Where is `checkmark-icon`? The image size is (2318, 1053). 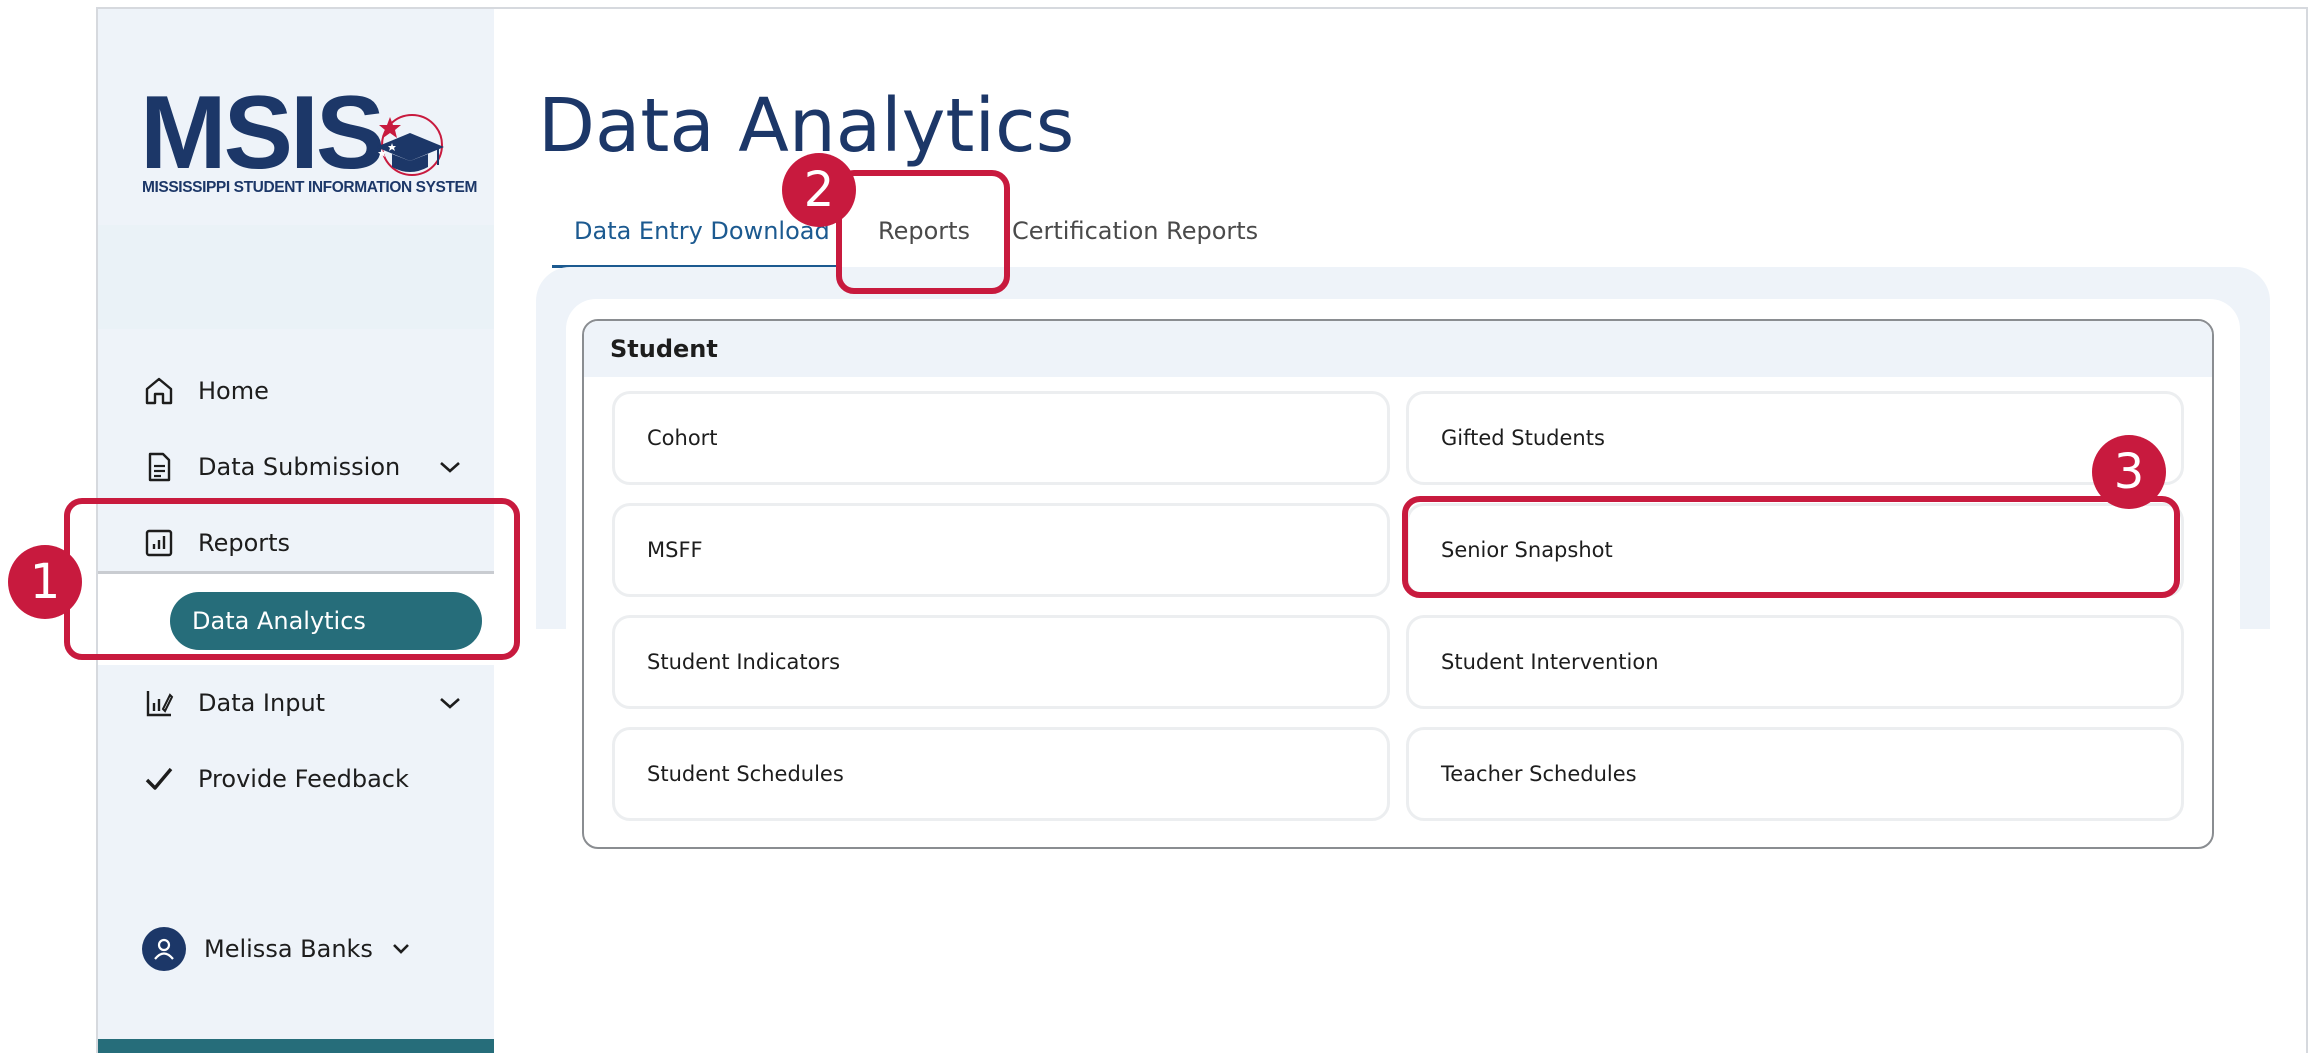
checkmark-icon is located at coordinates (159, 779).